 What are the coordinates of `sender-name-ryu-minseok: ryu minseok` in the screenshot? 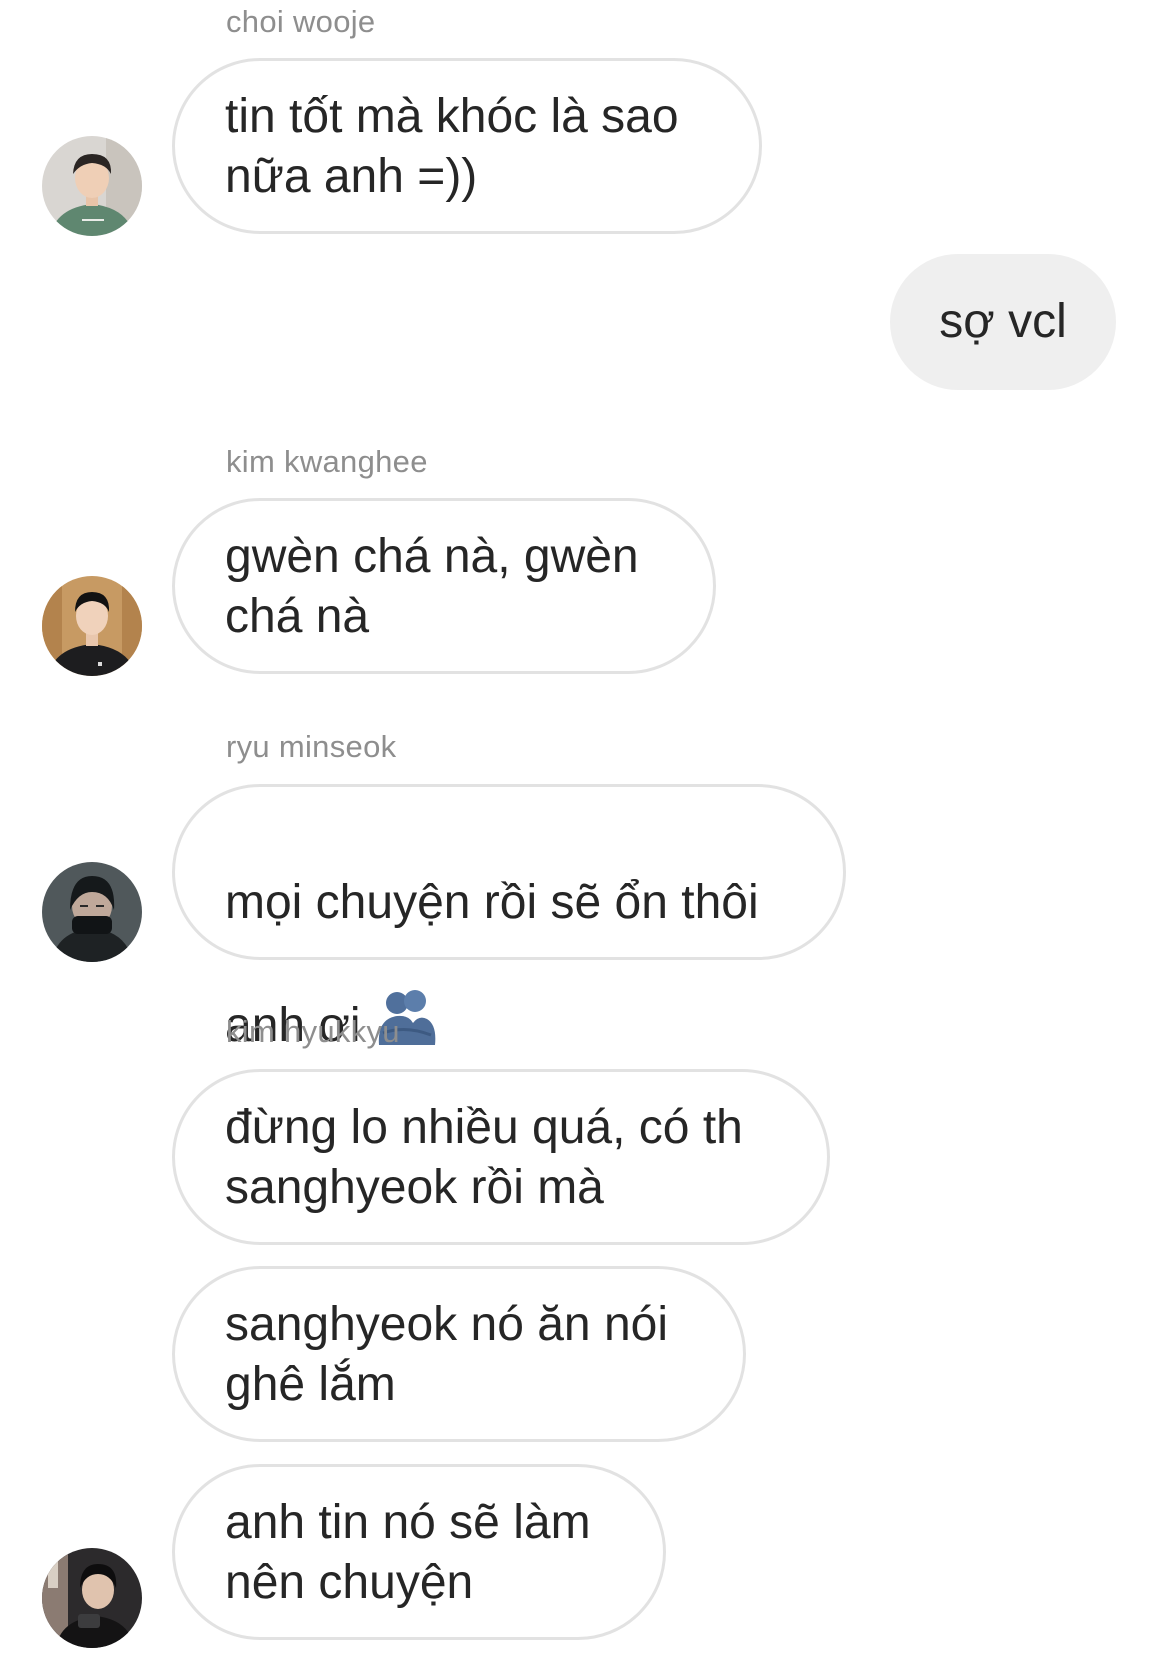 It's located at (311, 746).